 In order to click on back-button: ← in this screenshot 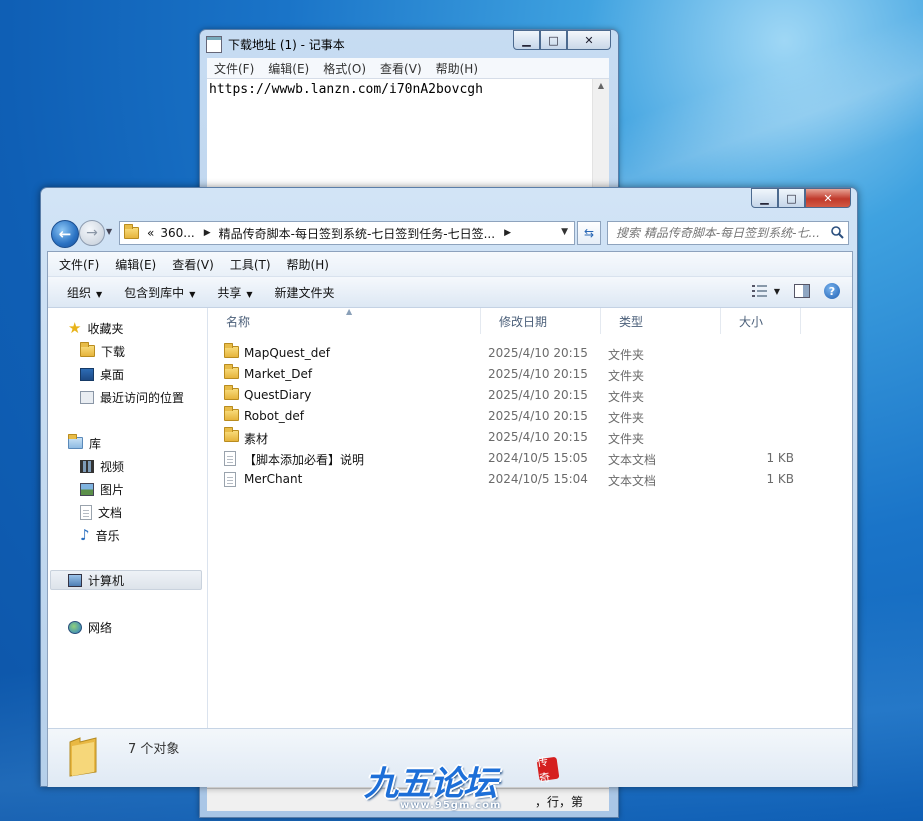, I will do `click(65, 234)`.